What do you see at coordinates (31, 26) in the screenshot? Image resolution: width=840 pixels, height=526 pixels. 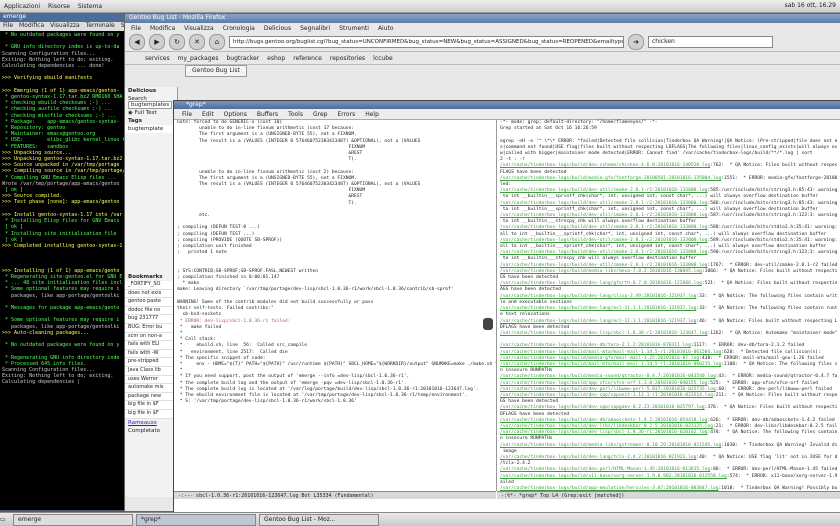 I see `terminal-menu-modifica: Modifica` at bounding box center [31, 26].